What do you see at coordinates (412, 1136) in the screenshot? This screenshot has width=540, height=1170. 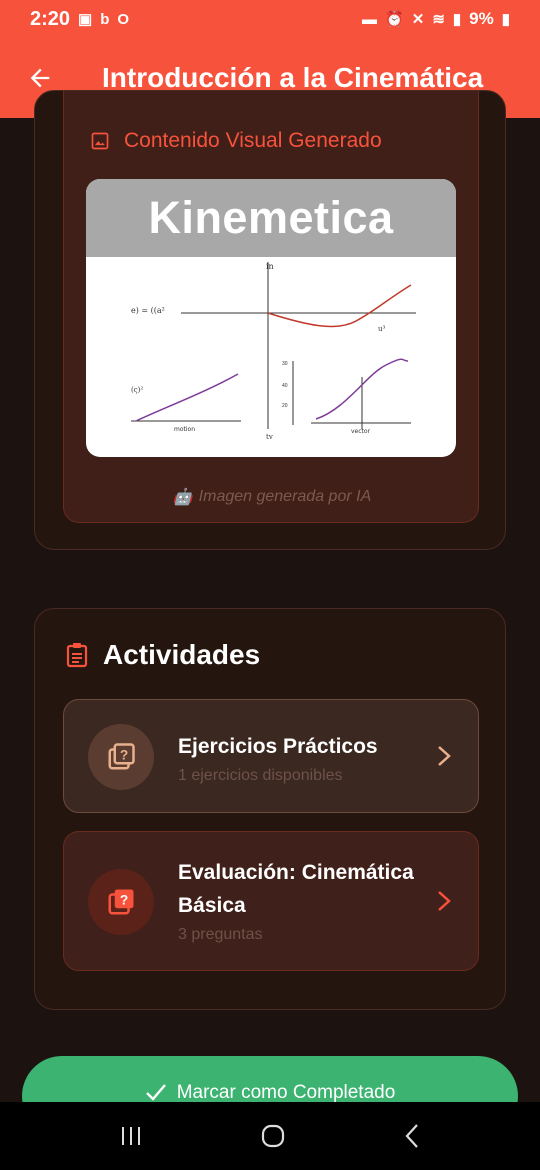 I see `back-nav-icon` at bounding box center [412, 1136].